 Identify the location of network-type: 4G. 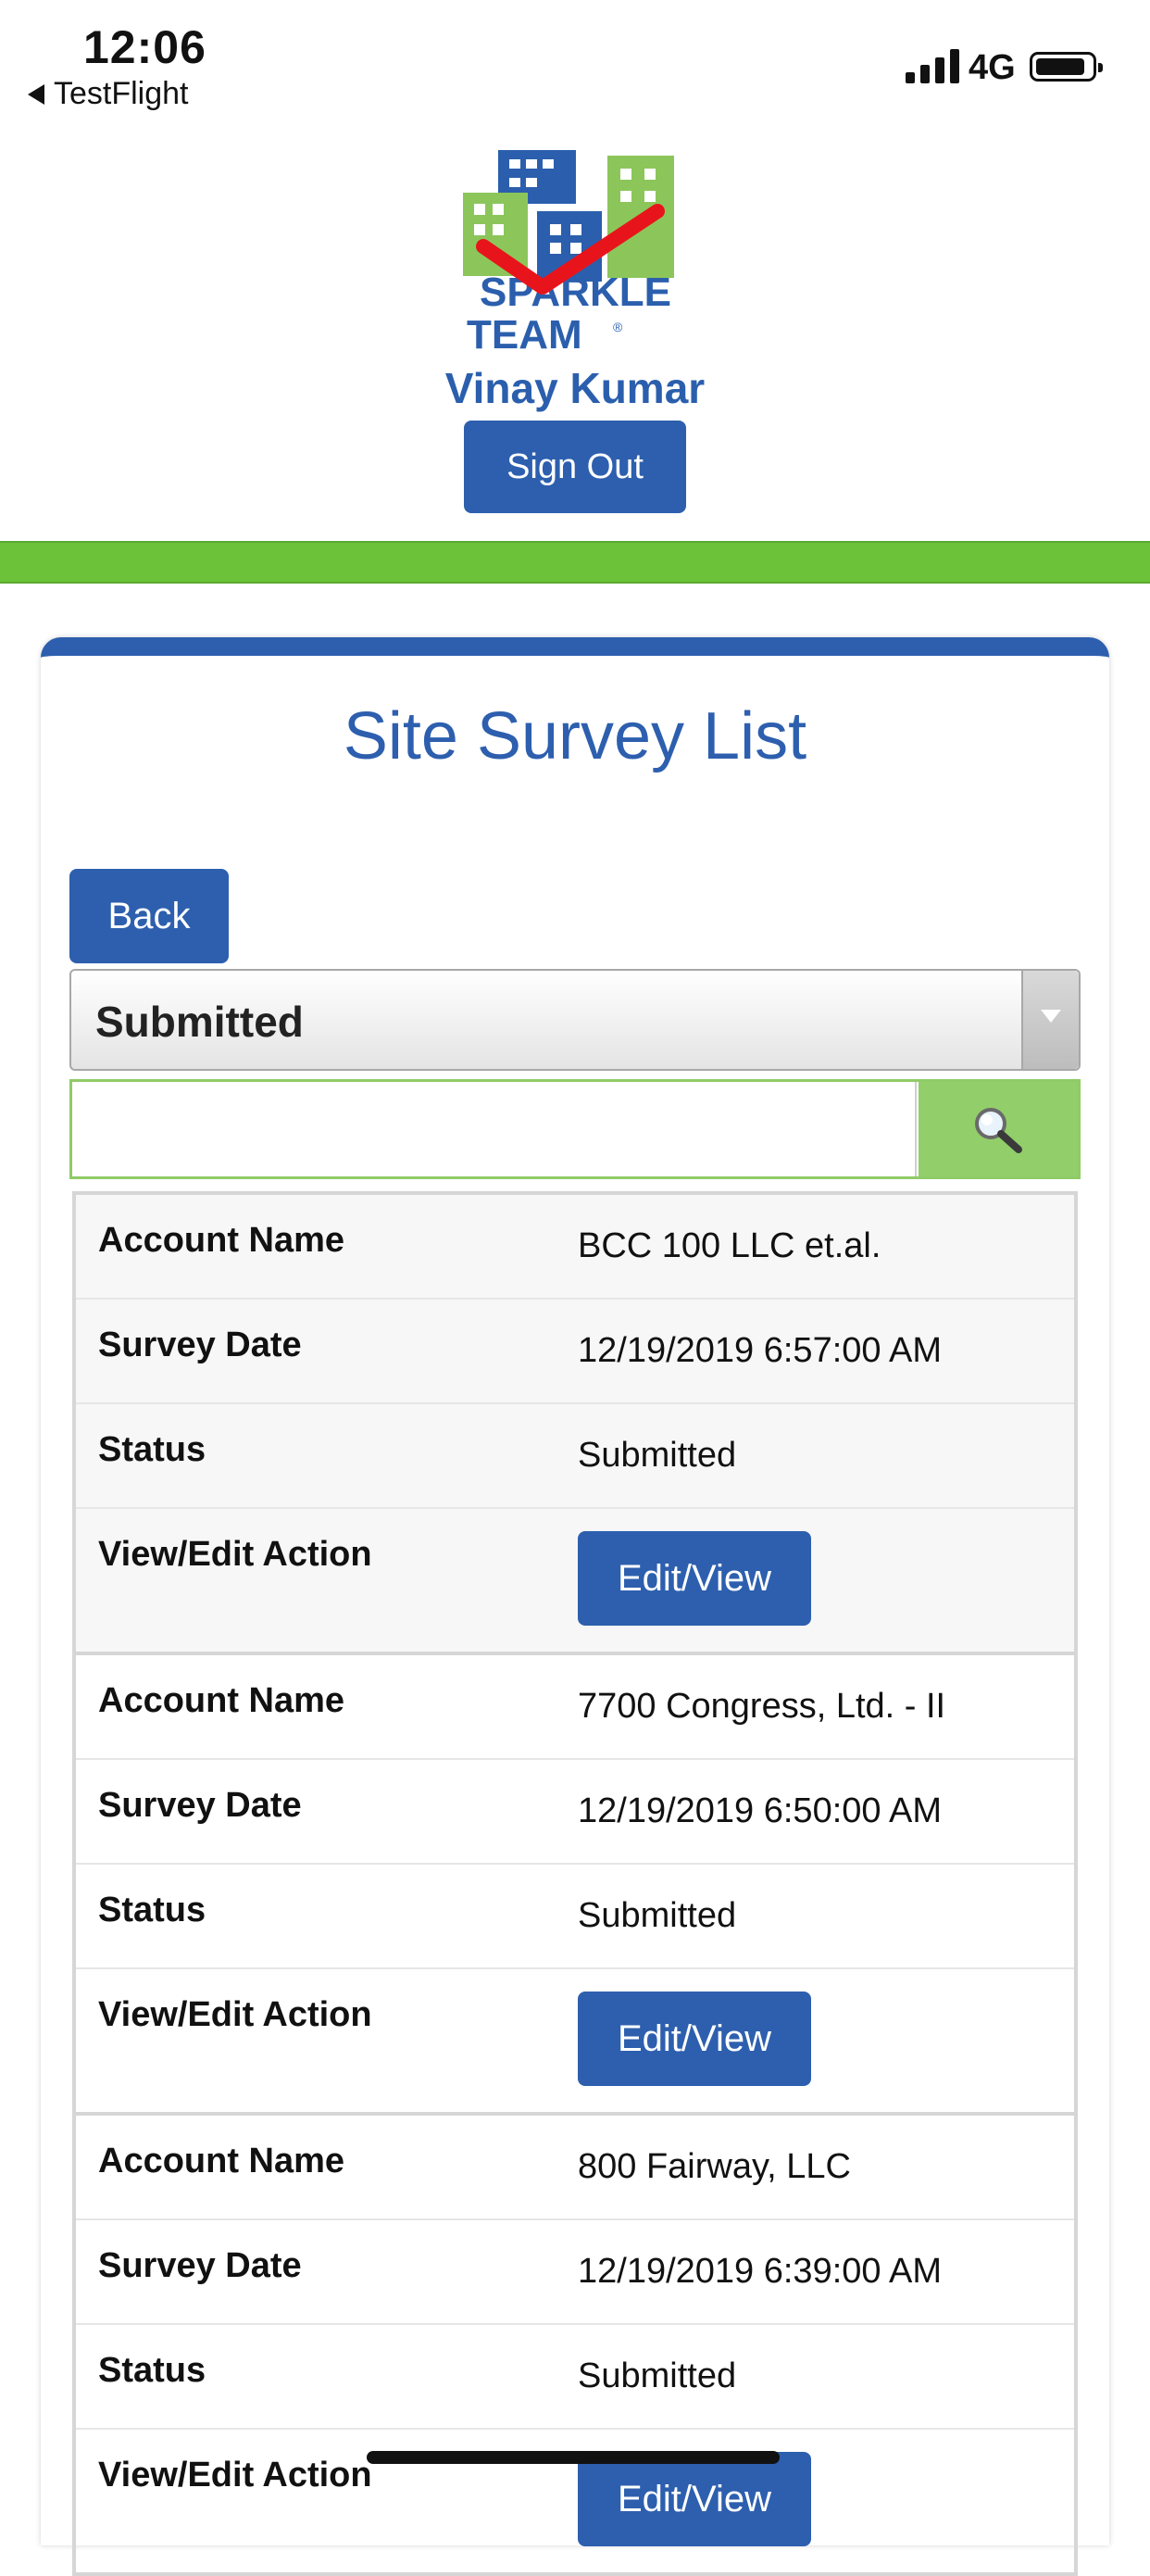
(993, 67).